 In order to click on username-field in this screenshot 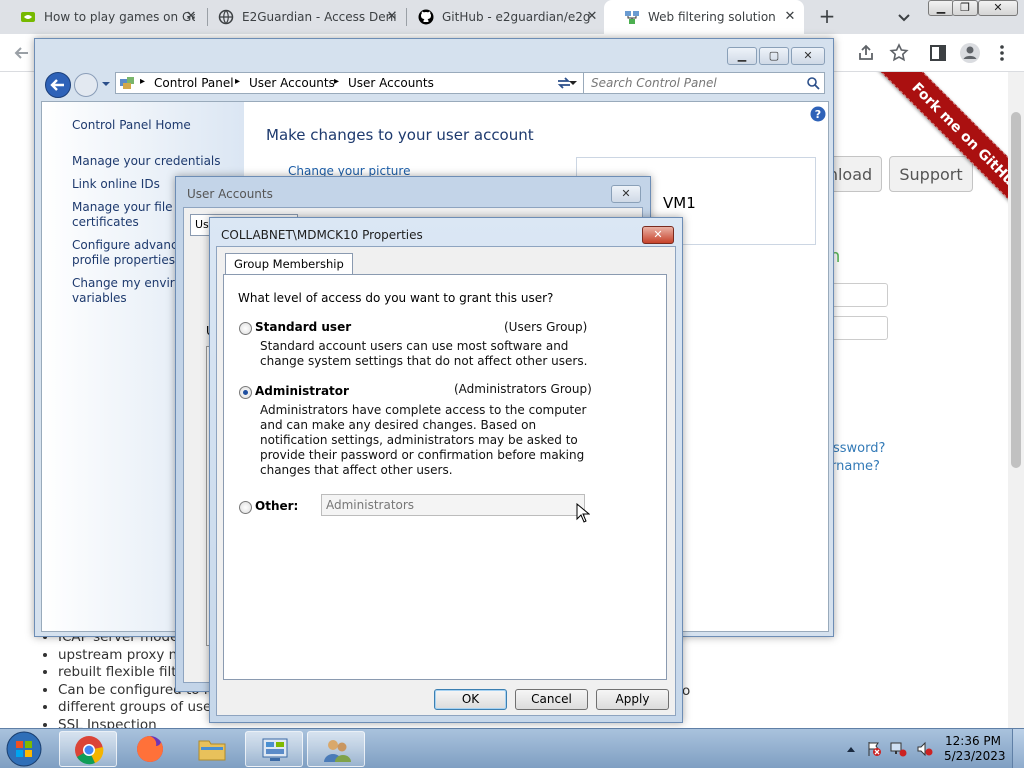, I will do `click(857, 295)`.